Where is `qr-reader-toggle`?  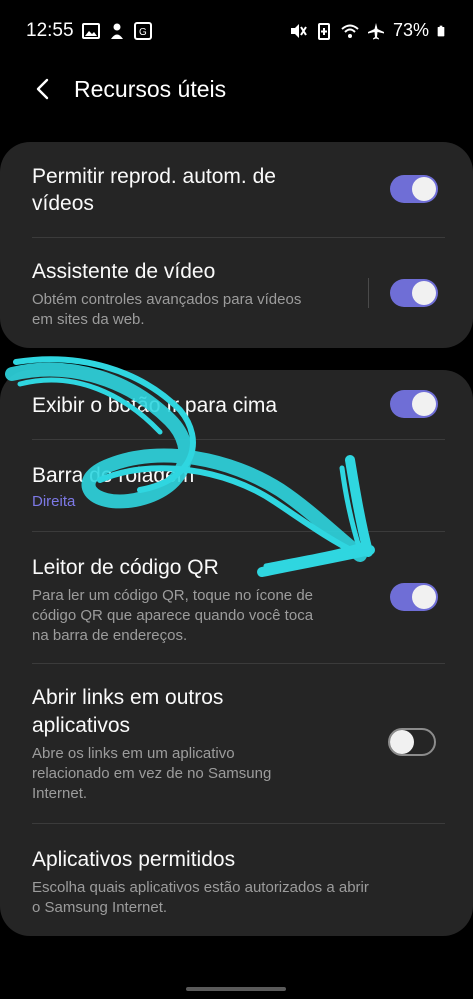
qr-reader-toggle is located at coordinates (414, 597).